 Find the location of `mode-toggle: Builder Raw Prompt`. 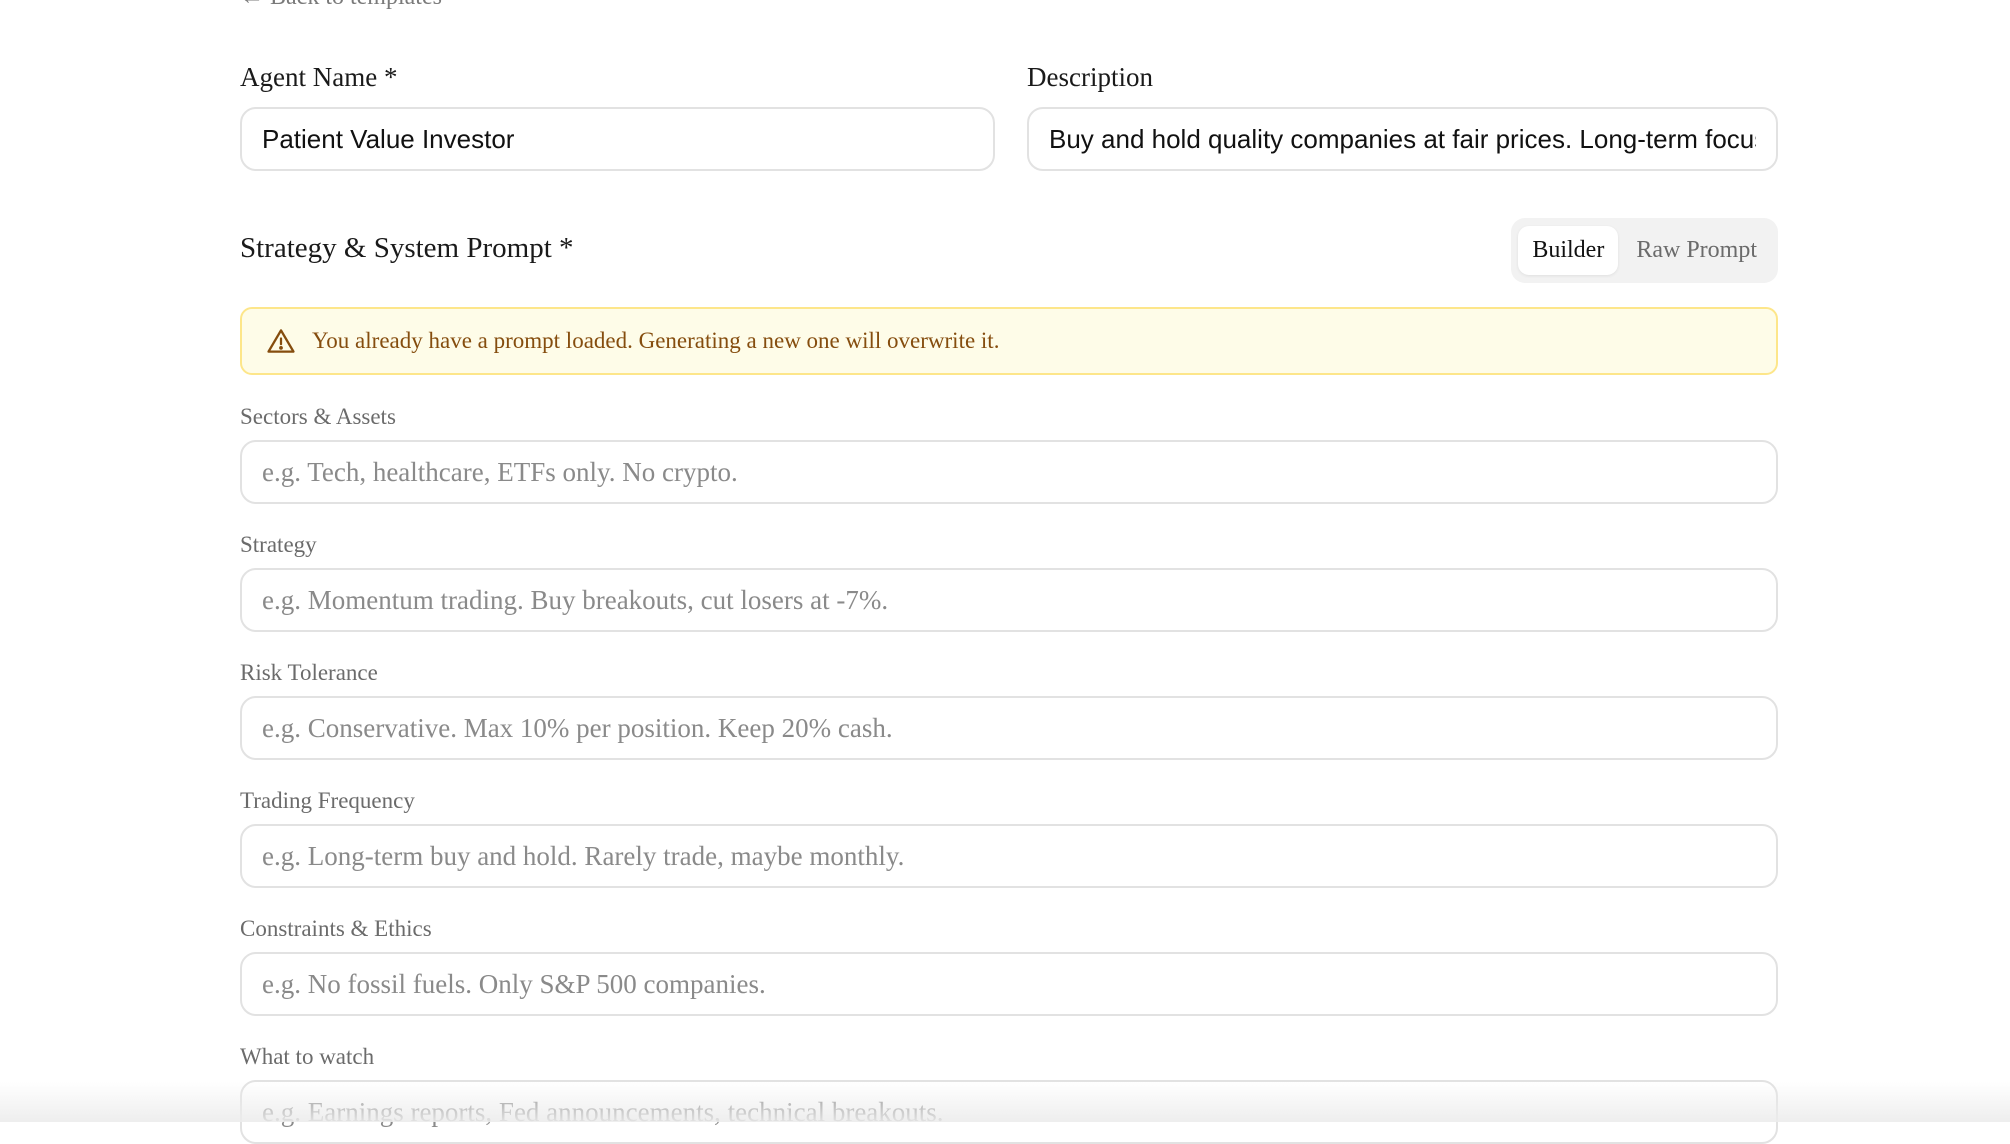

mode-toggle: Builder Raw Prompt is located at coordinates (1644, 250).